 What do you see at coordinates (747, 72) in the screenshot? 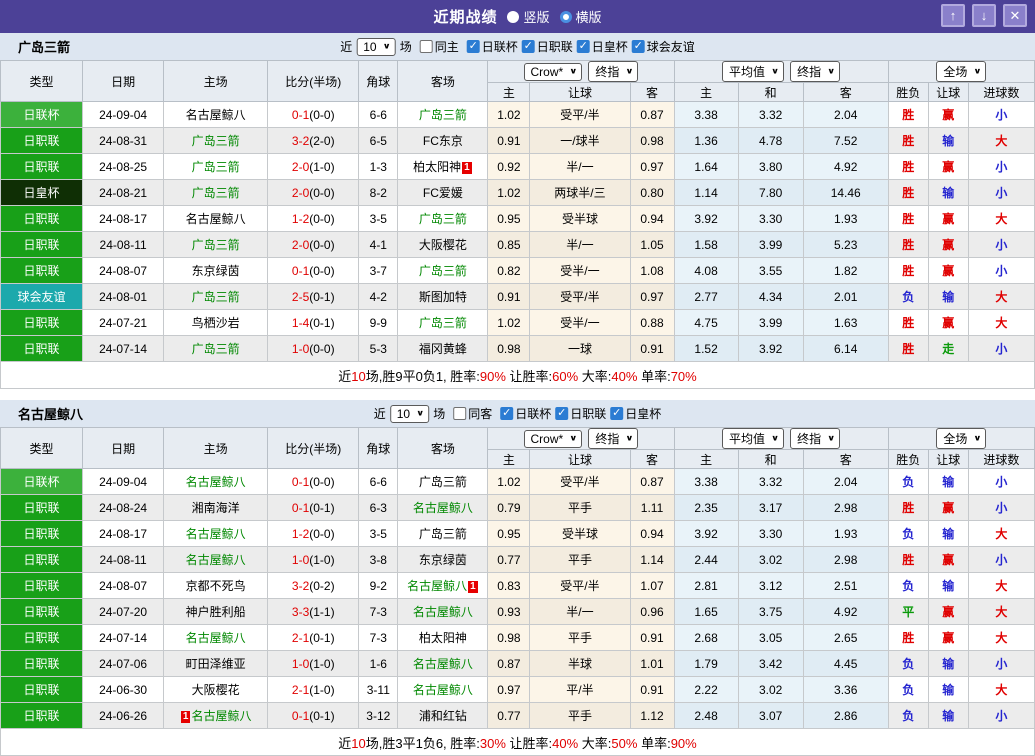
I see `average-value: 平均值` at bounding box center [747, 72].